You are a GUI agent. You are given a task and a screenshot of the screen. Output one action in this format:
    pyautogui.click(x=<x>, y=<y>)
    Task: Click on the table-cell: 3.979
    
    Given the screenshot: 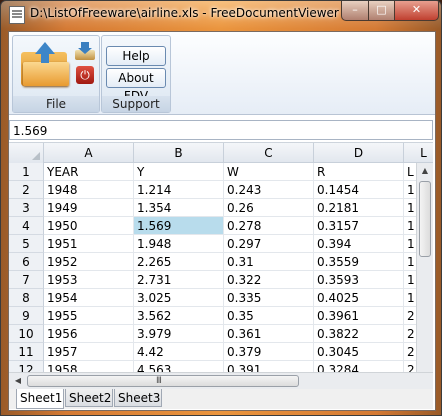 What is the action you would take?
    pyautogui.click(x=179, y=334)
    